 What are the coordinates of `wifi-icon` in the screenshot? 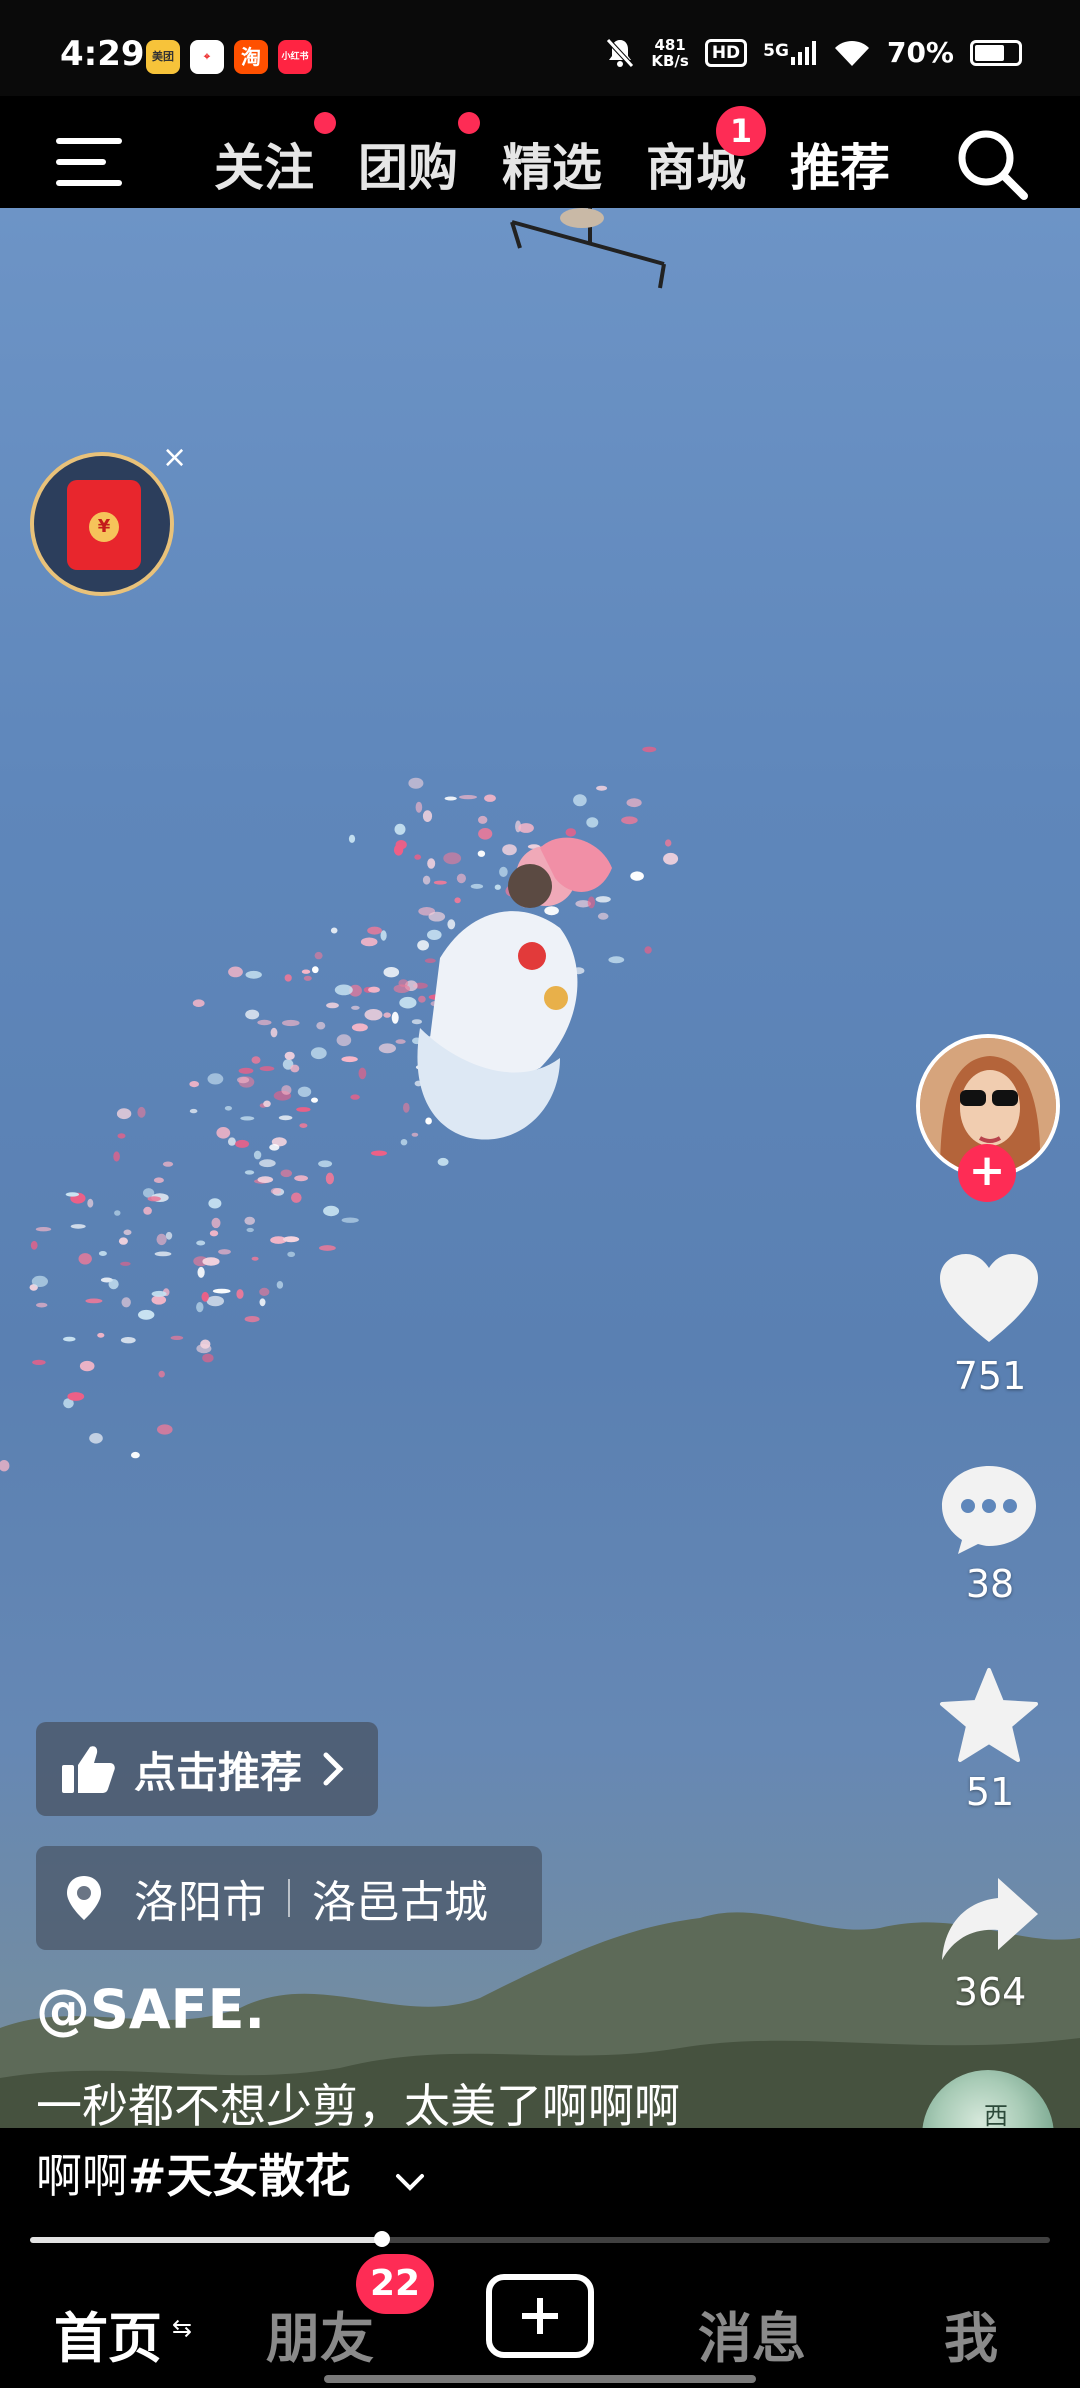 It's located at (851, 53).